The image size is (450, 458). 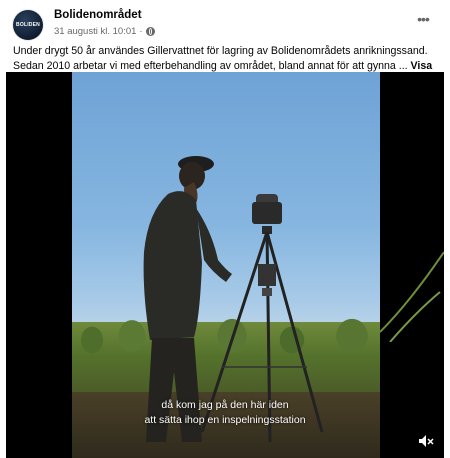 I want to click on more-horizontal-icon: •••, so click(x=423, y=19).